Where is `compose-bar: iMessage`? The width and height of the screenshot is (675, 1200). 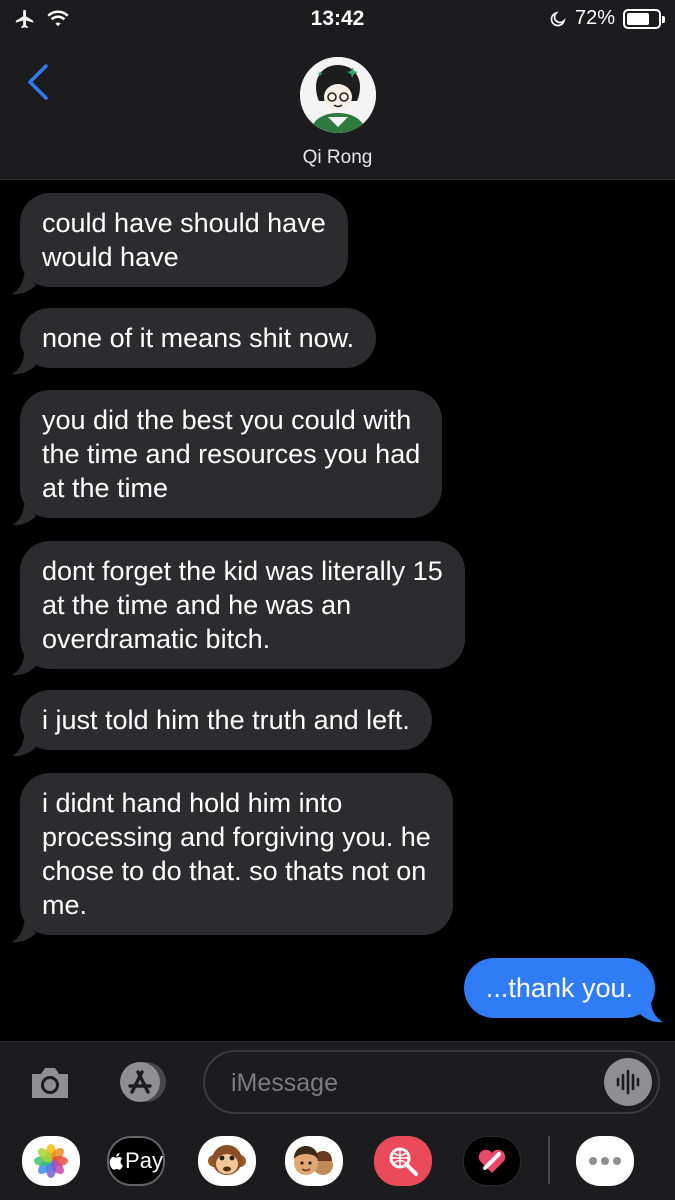 compose-bar: iMessage is located at coordinates (337, 1082).